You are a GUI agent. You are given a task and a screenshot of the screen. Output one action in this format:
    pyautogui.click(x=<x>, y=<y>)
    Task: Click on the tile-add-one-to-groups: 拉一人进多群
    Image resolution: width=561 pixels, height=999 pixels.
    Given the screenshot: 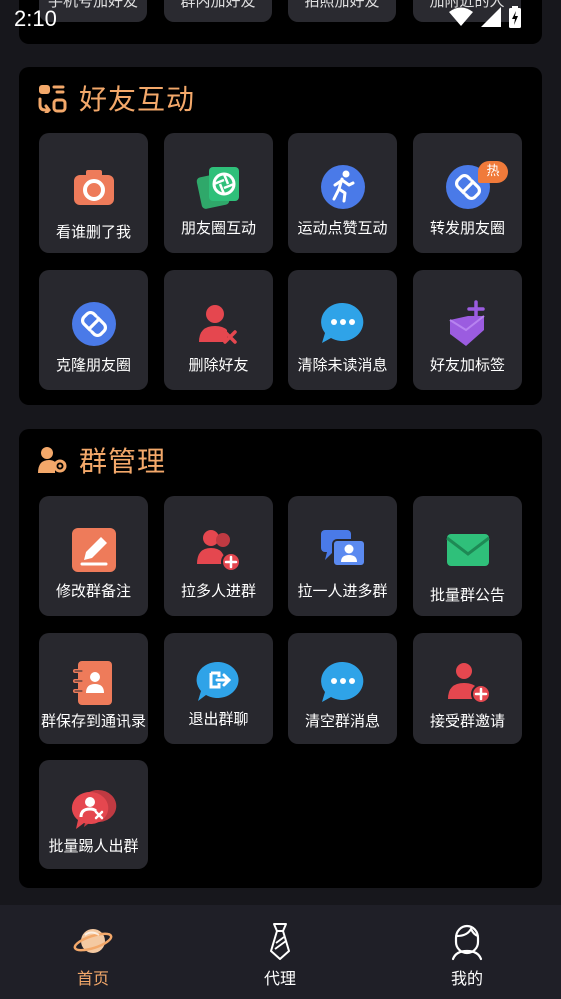 What is the action you would take?
    pyautogui.click(x=342, y=556)
    